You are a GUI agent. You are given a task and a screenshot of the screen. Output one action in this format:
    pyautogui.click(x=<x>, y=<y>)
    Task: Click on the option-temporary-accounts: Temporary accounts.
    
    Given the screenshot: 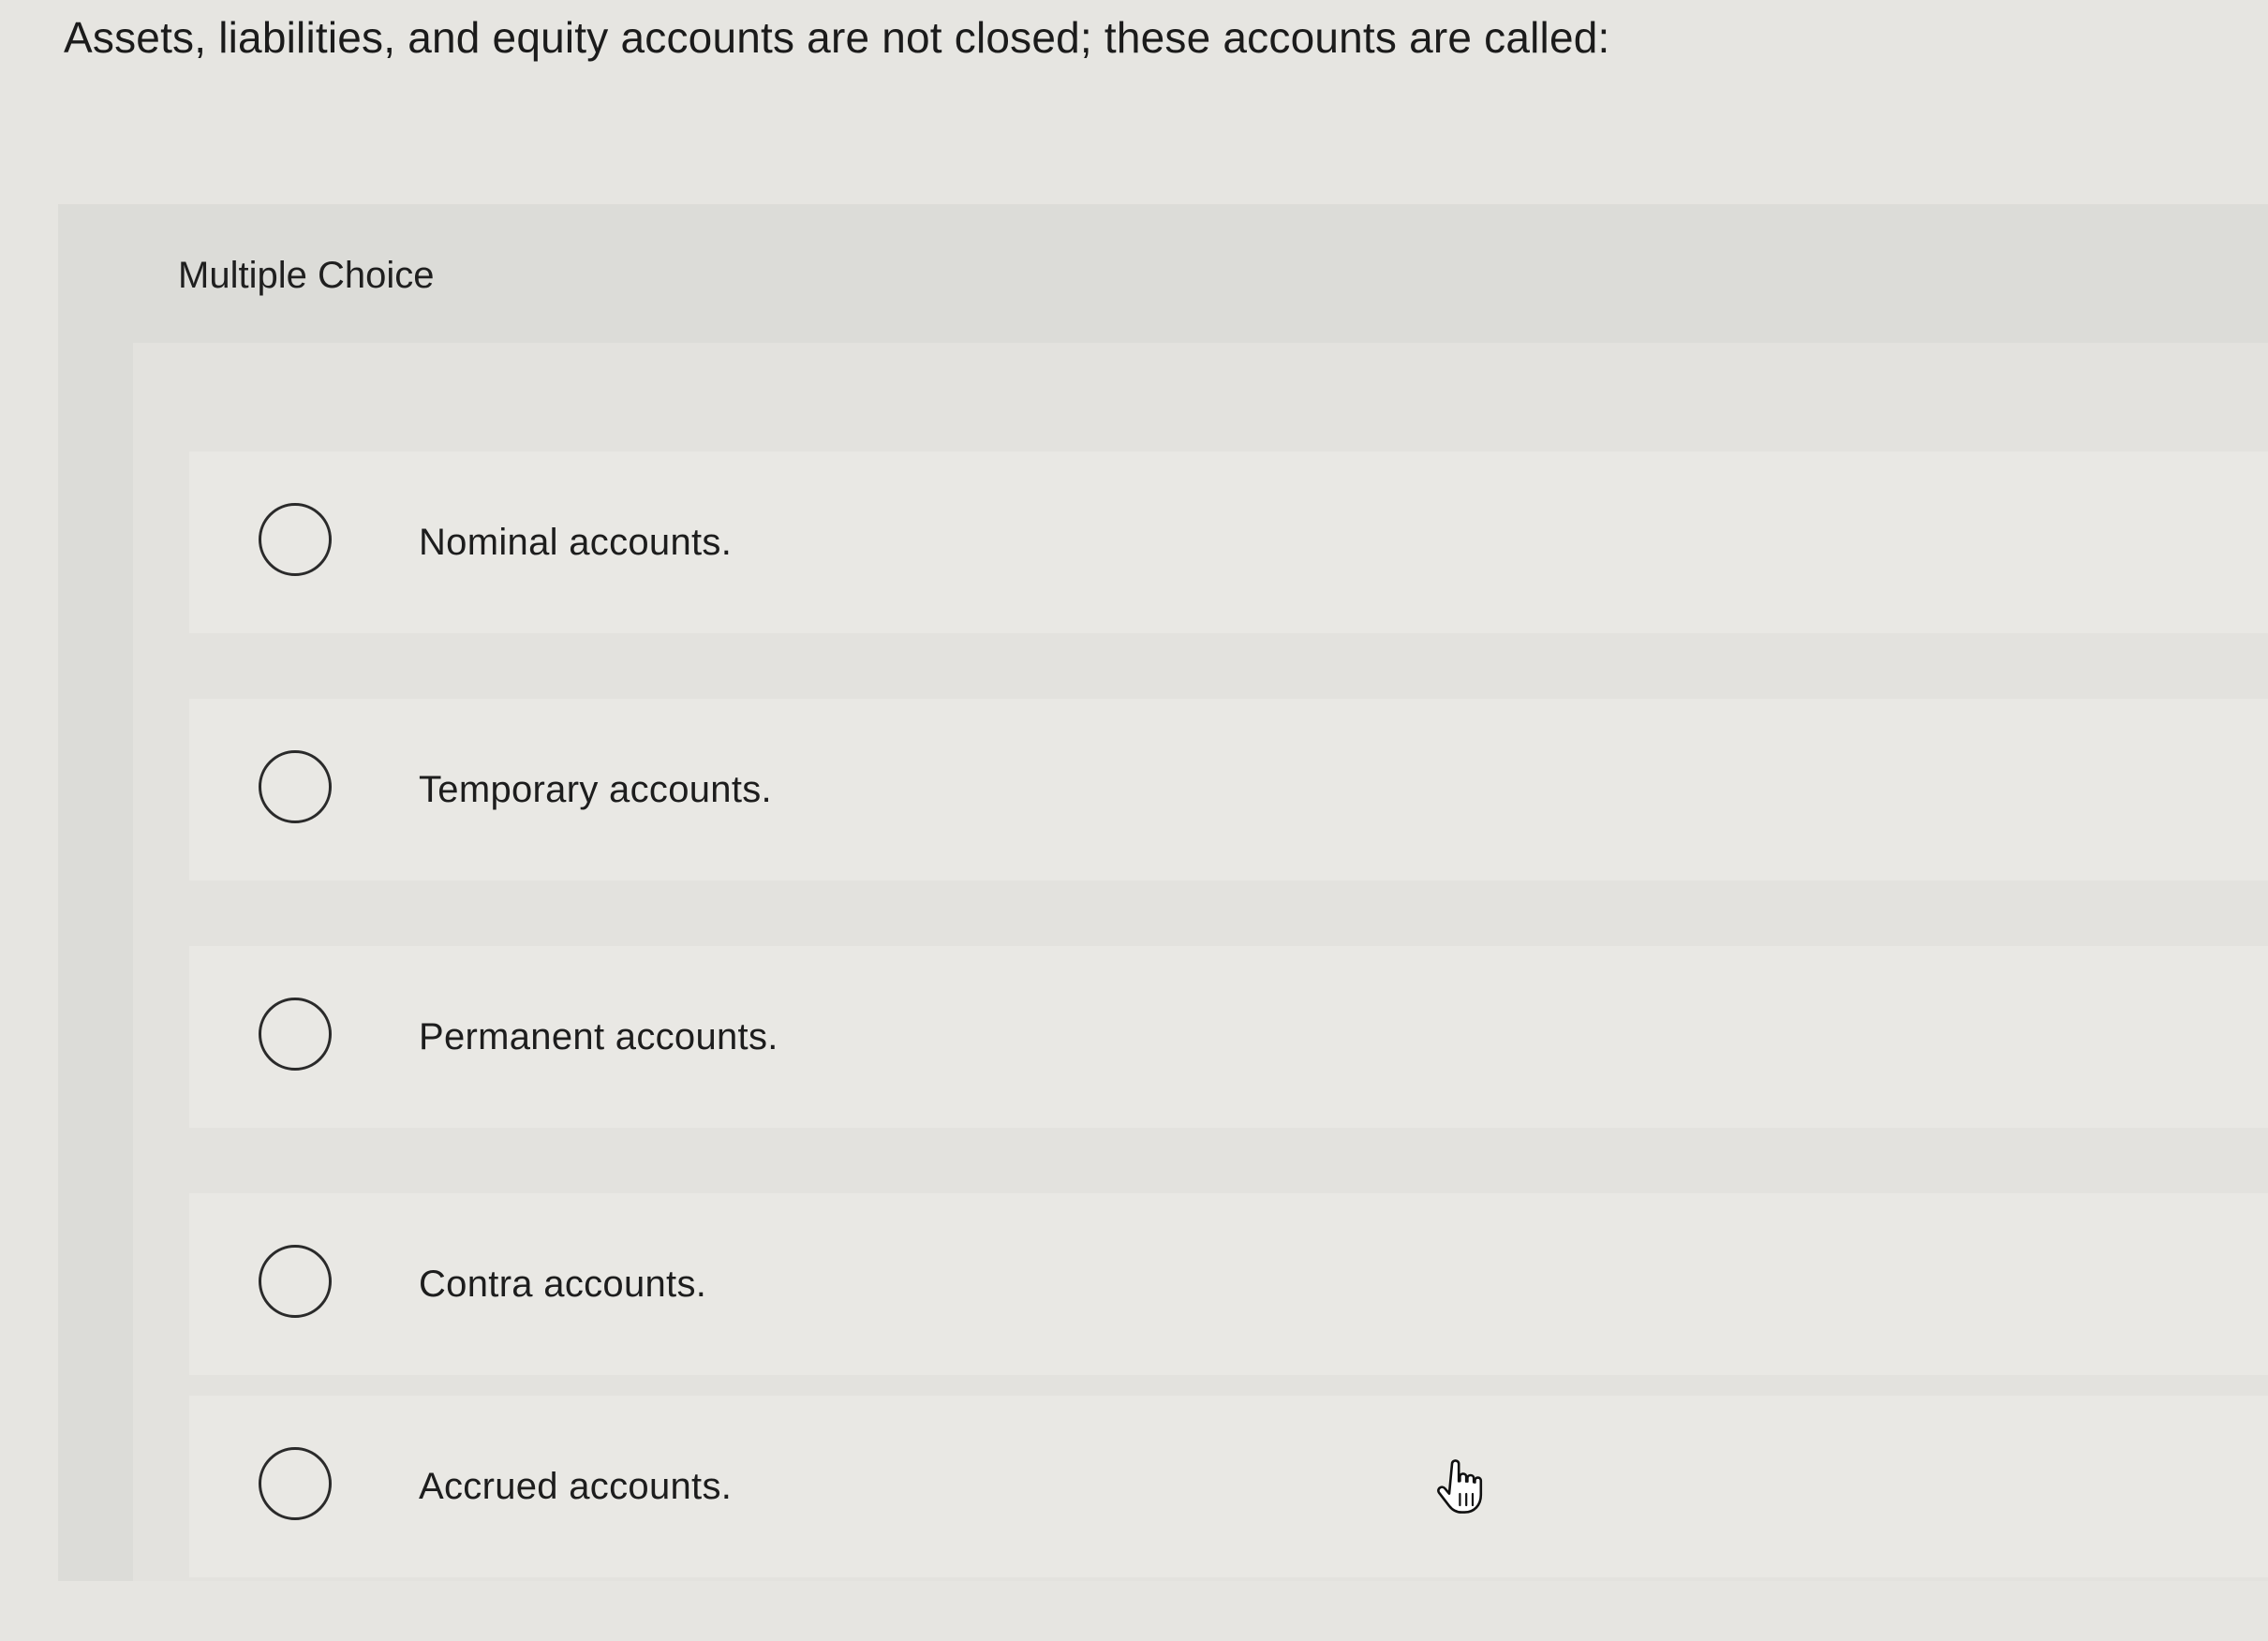 What is the action you would take?
    pyautogui.click(x=1228, y=789)
    